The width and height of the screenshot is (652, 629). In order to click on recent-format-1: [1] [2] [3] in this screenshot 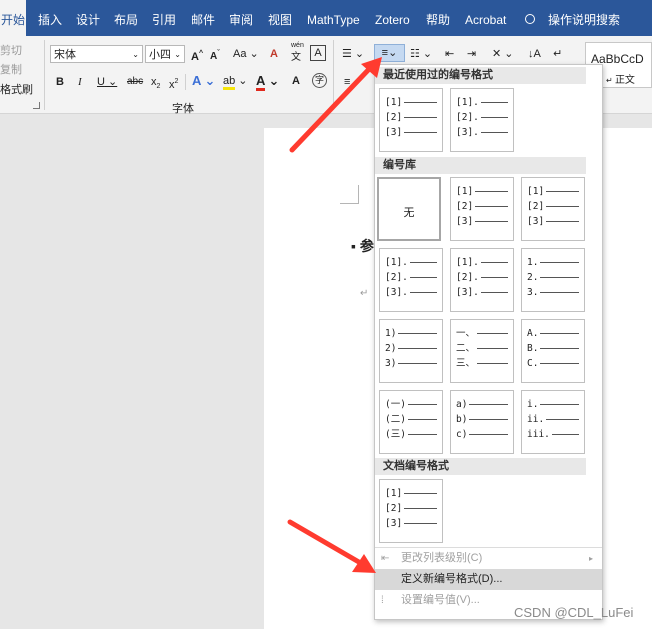, I will do `click(411, 120)`.